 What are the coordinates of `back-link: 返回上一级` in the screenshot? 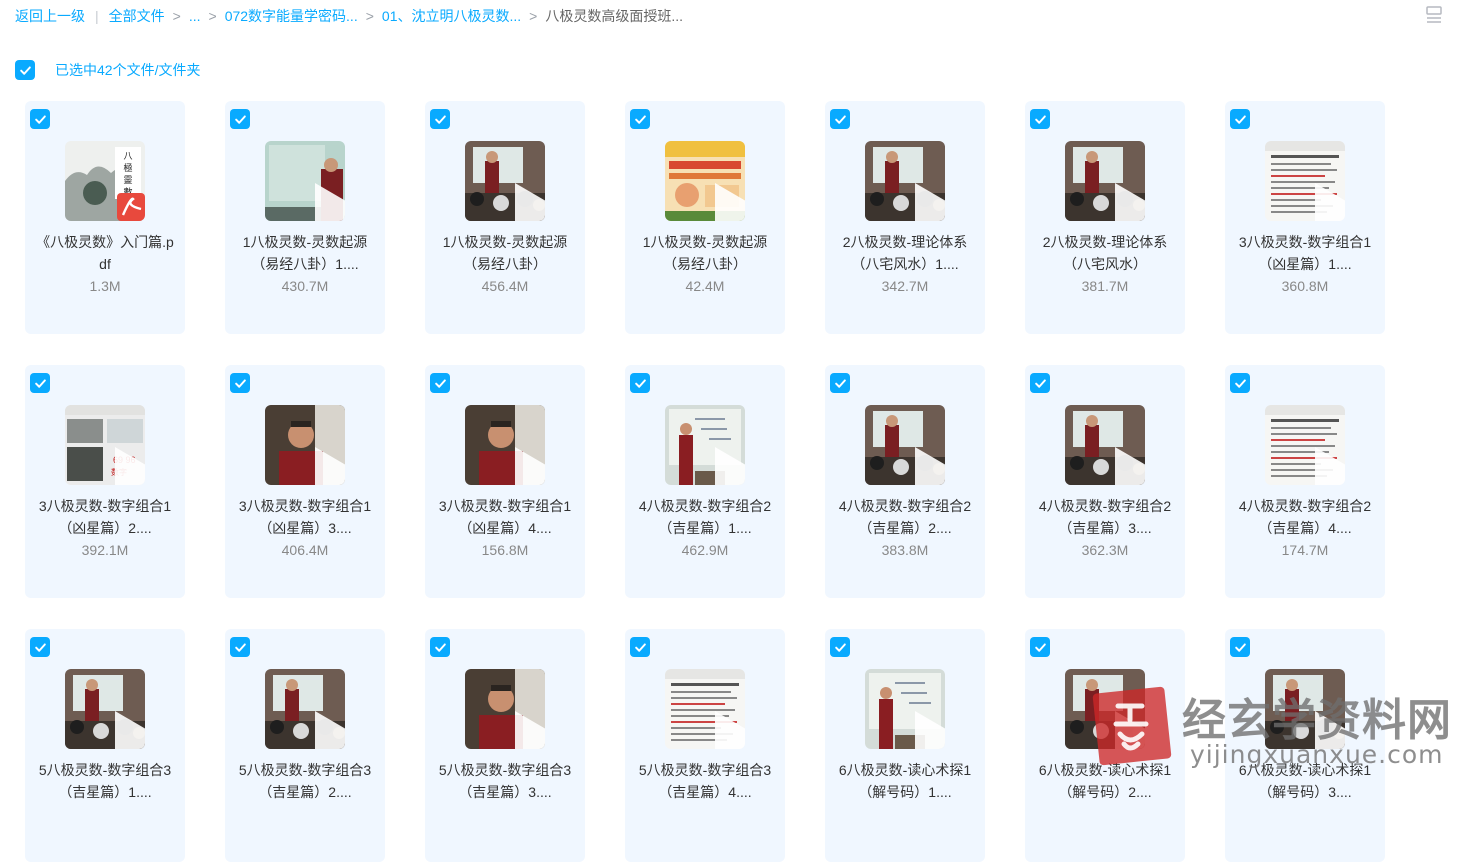 It's located at (50, 16).